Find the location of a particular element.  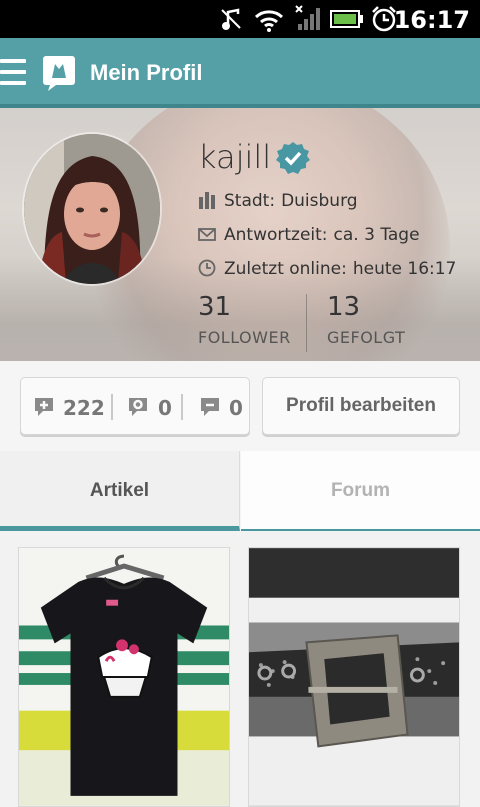

followers-label: FOLLOWER is located at coordinates (244, 337).